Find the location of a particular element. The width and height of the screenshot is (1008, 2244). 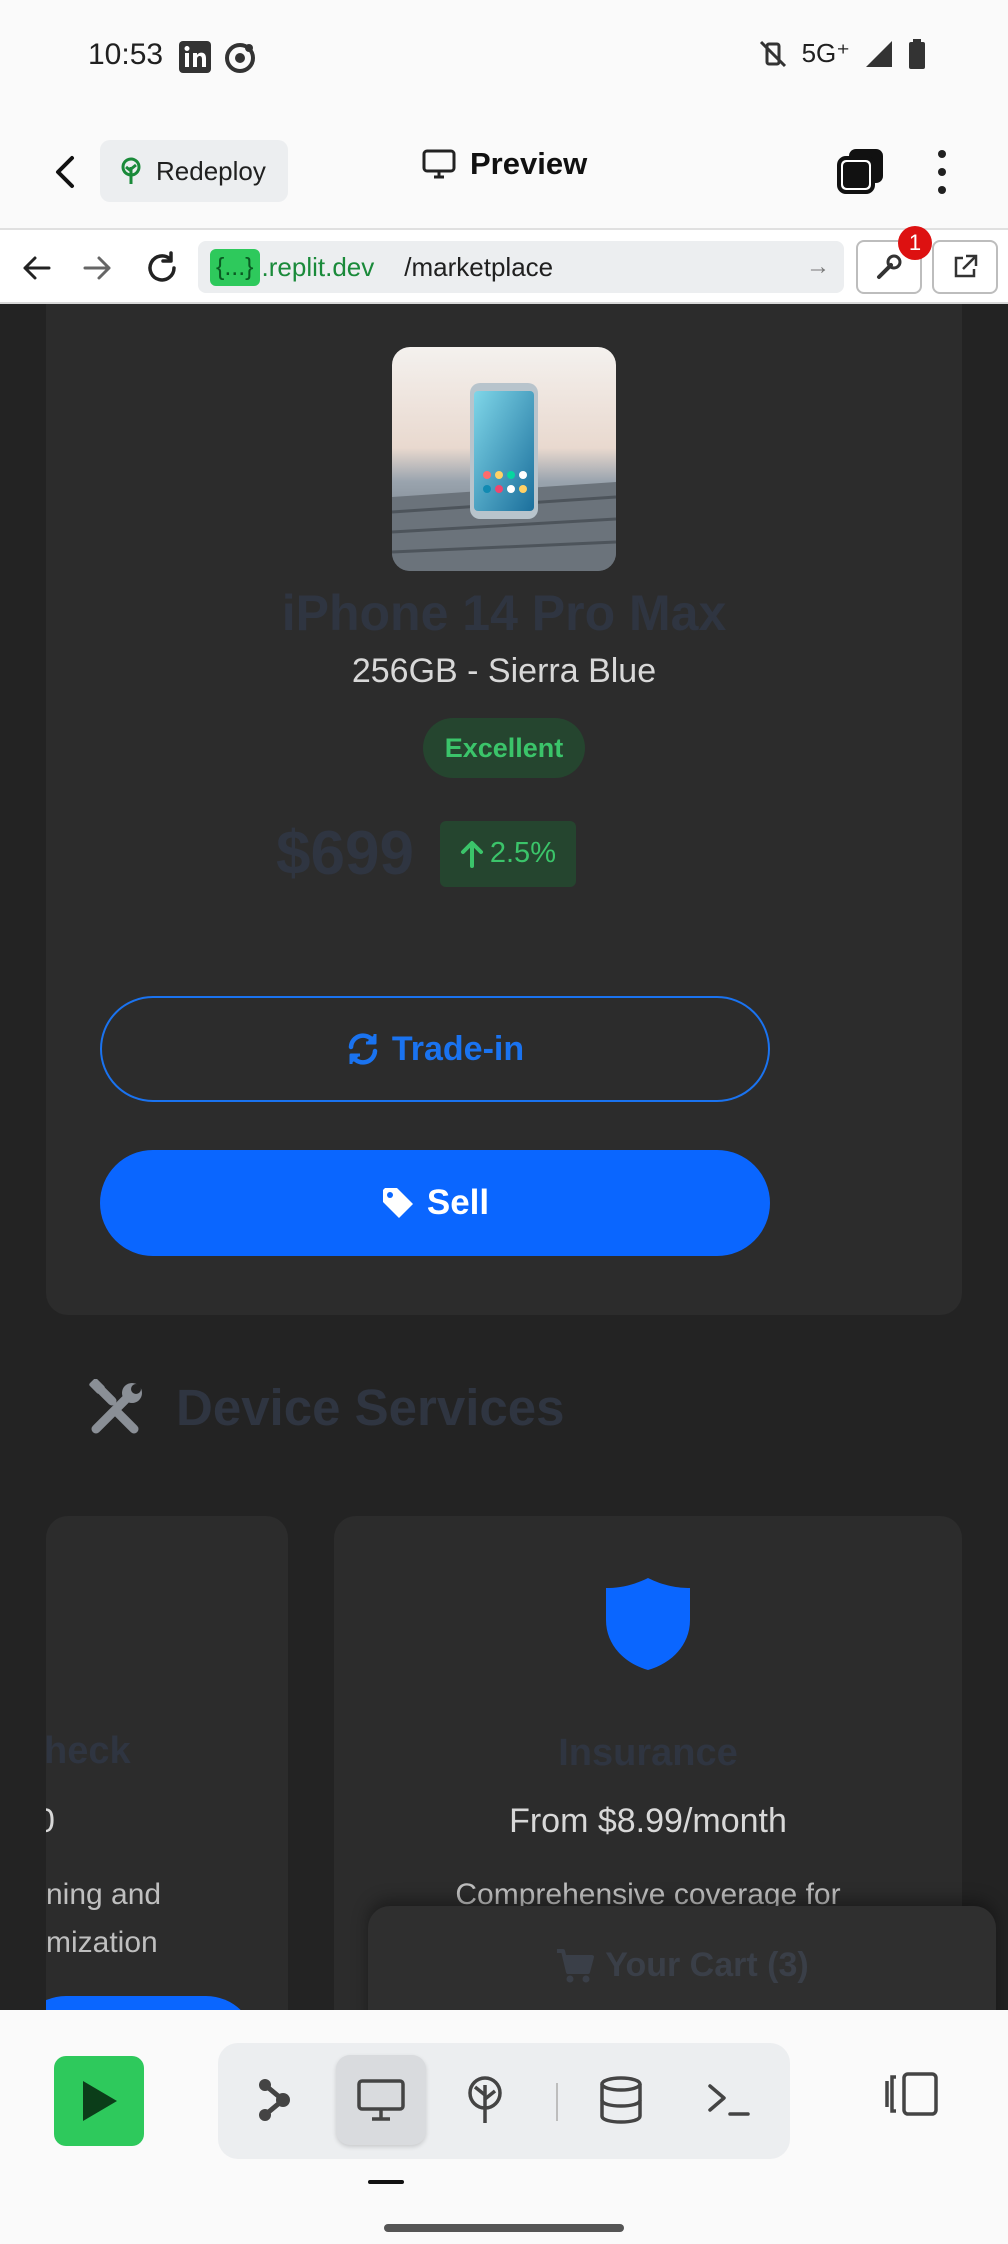

service-description: mization is located at coordinates (102, 1942).